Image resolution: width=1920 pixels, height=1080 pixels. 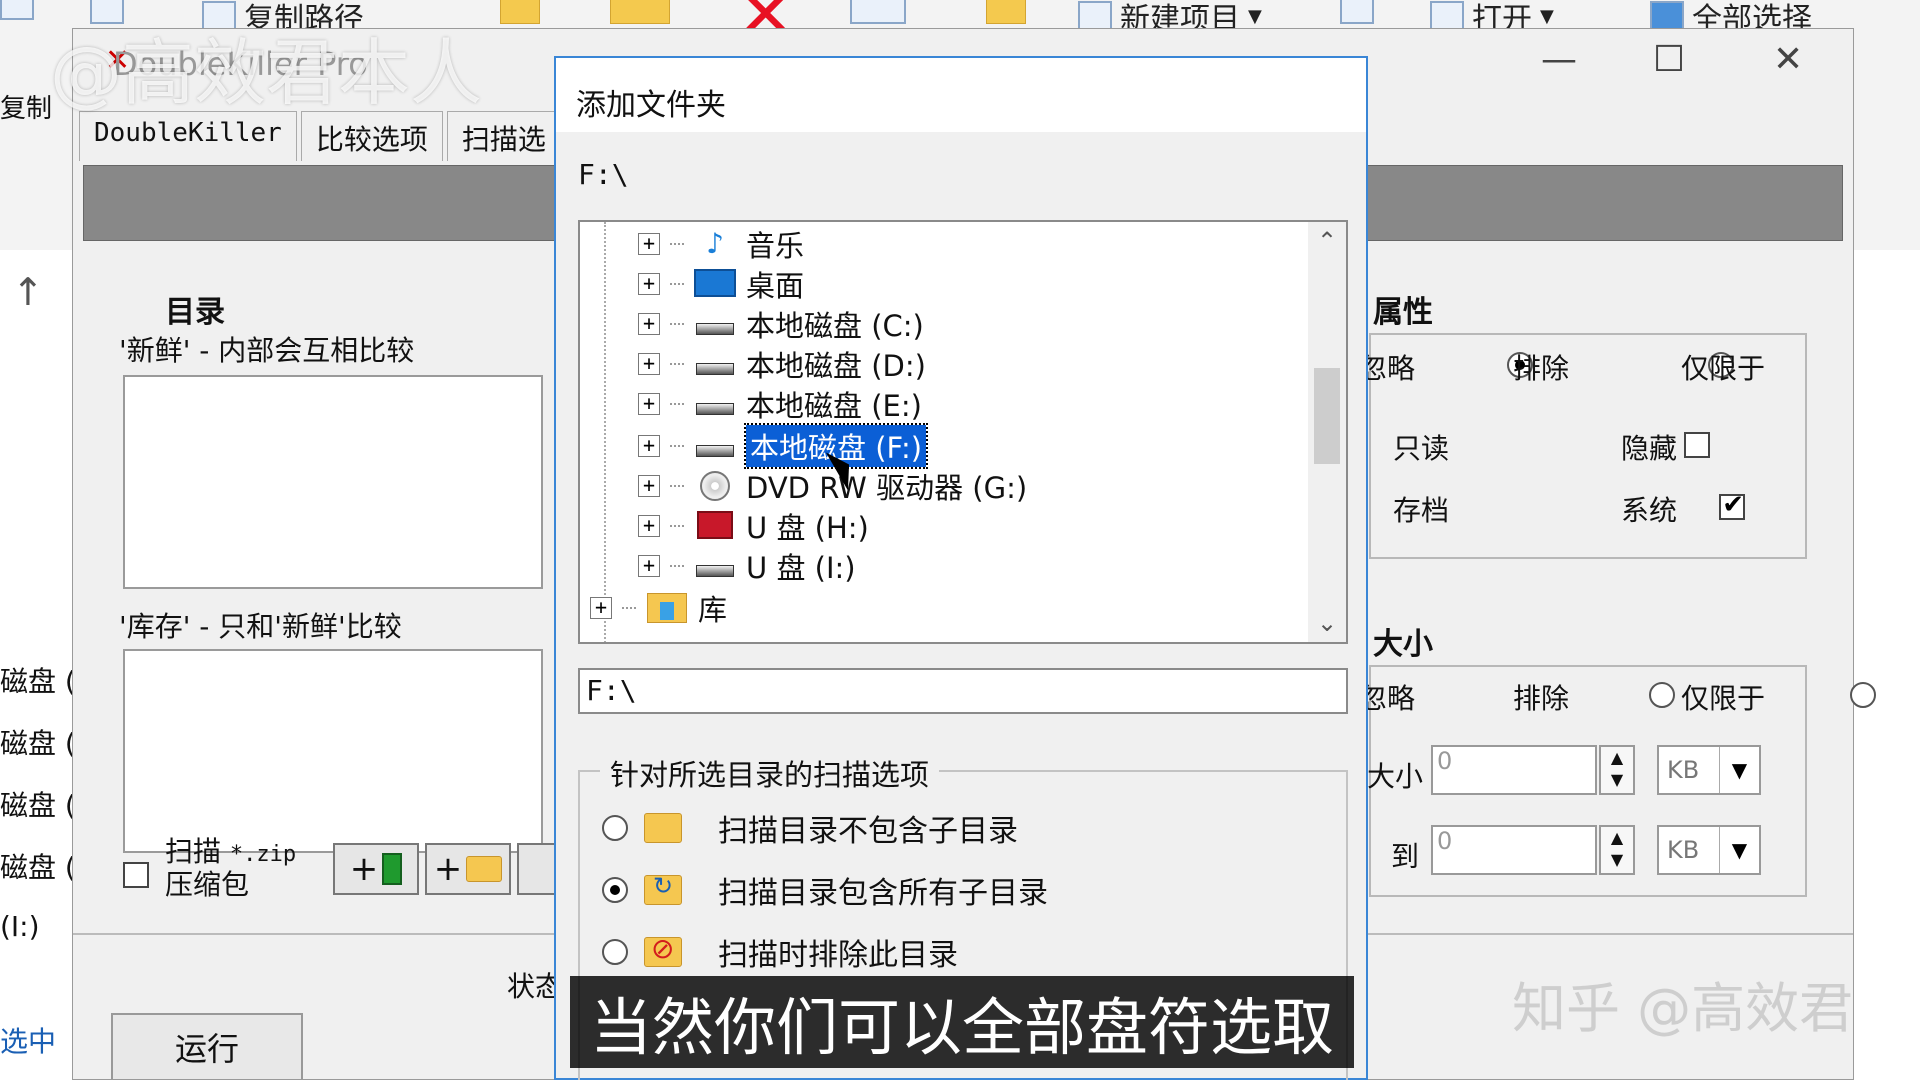 What do you see at coordinates (715, 283) in the screenshot?
I see `desktop-icon` at bounding box center [715, 283].